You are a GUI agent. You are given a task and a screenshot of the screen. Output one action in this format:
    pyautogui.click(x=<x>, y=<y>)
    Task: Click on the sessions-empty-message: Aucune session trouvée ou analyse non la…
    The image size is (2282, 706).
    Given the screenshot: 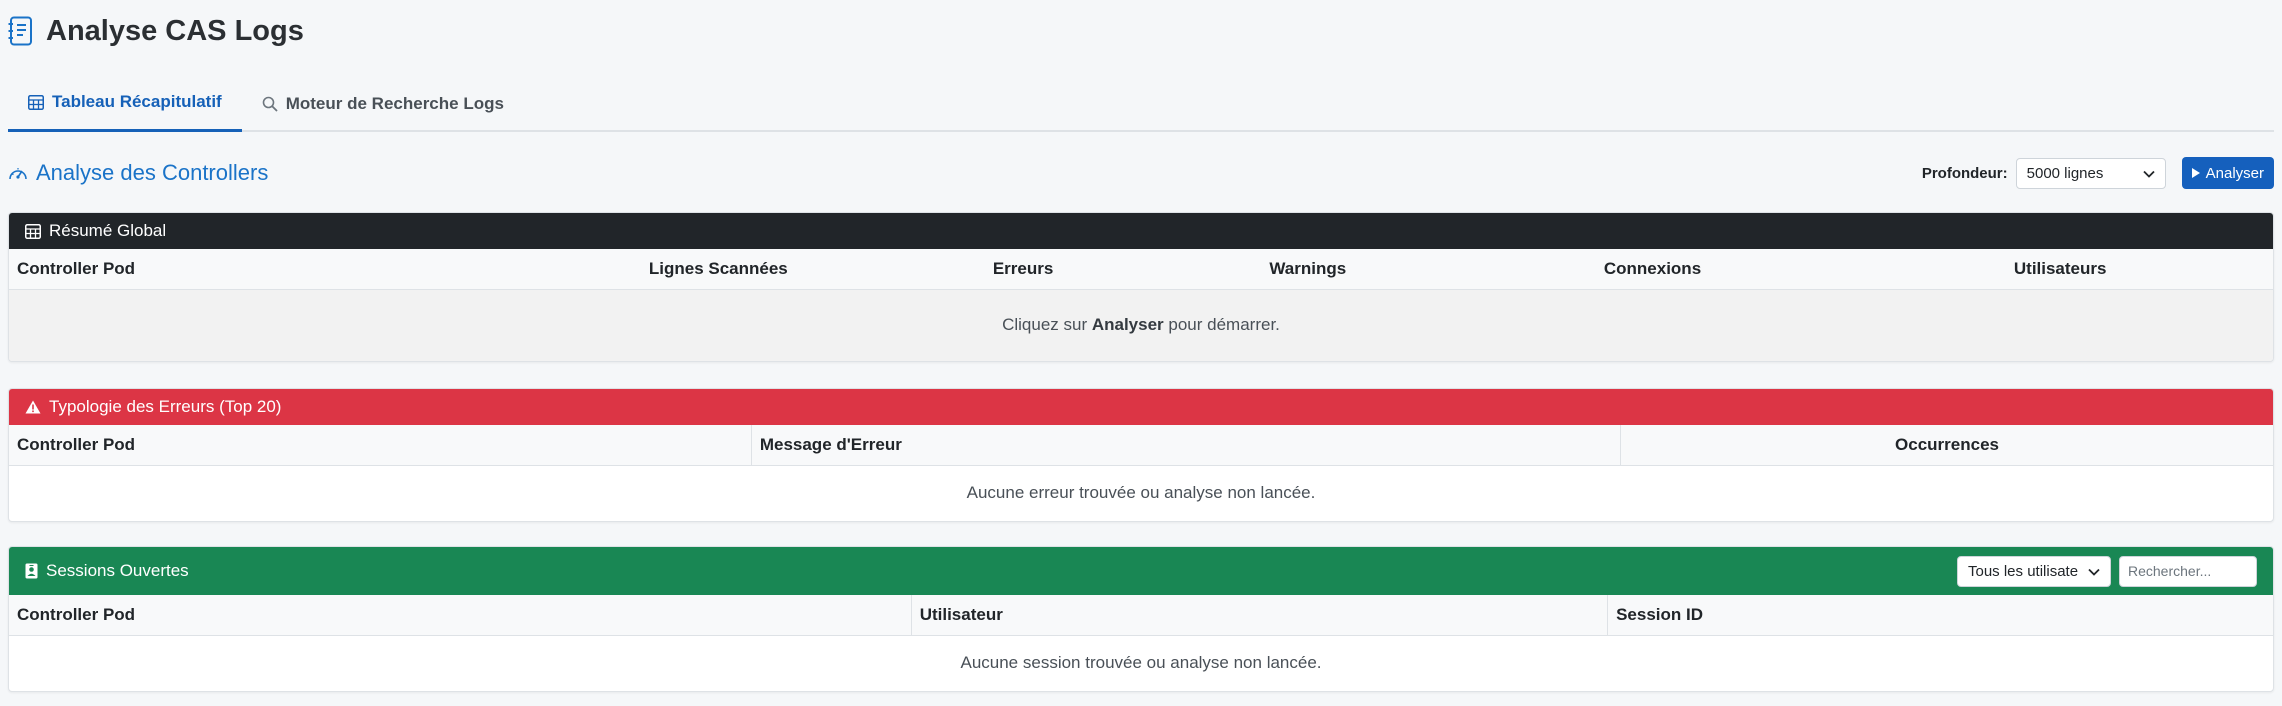 What is the action you would take?
    pyautogui.click(x=1141, y=663)
    